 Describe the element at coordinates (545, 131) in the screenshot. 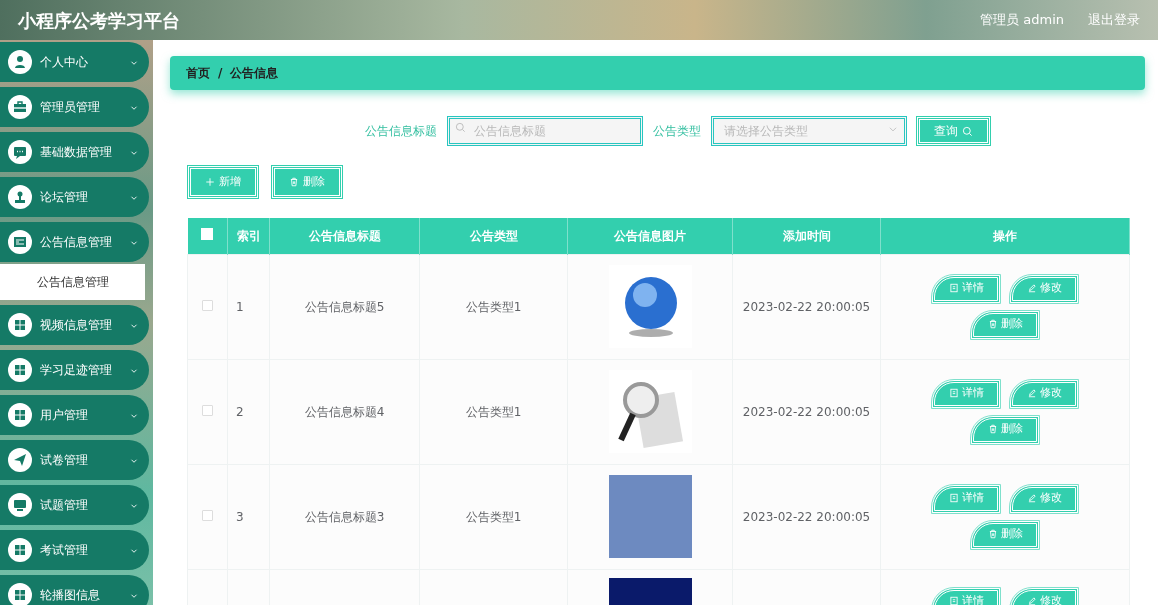

I see `search-field: 公告信息标题` at that location.